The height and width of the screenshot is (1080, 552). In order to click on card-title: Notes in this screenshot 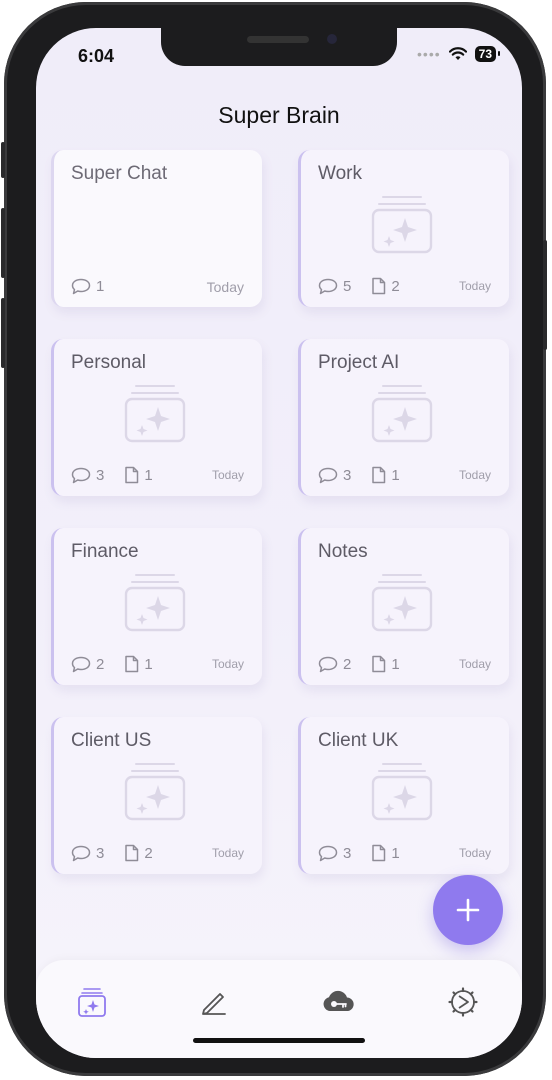, I will do `click(343, 551)`.